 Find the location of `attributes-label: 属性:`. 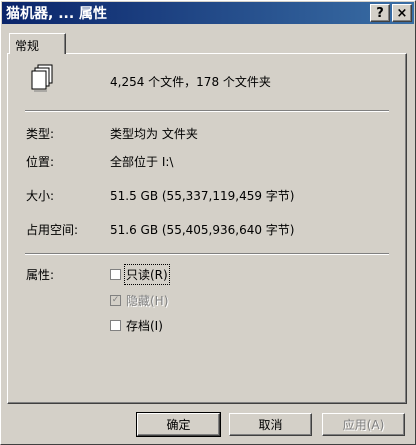

attributes-label: 属性: is located at coordinates (40, 275).